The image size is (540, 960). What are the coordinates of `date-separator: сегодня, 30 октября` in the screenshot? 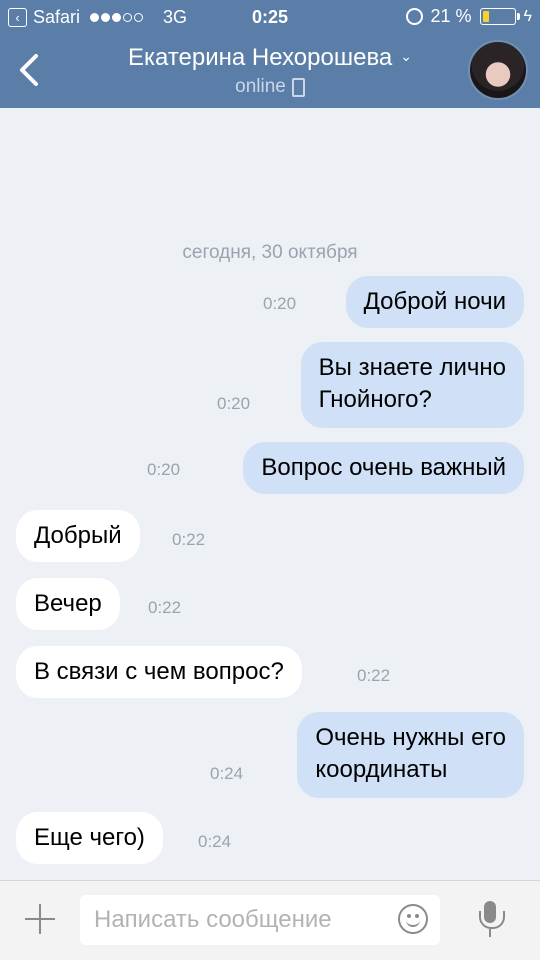 It's located at (270, 252).